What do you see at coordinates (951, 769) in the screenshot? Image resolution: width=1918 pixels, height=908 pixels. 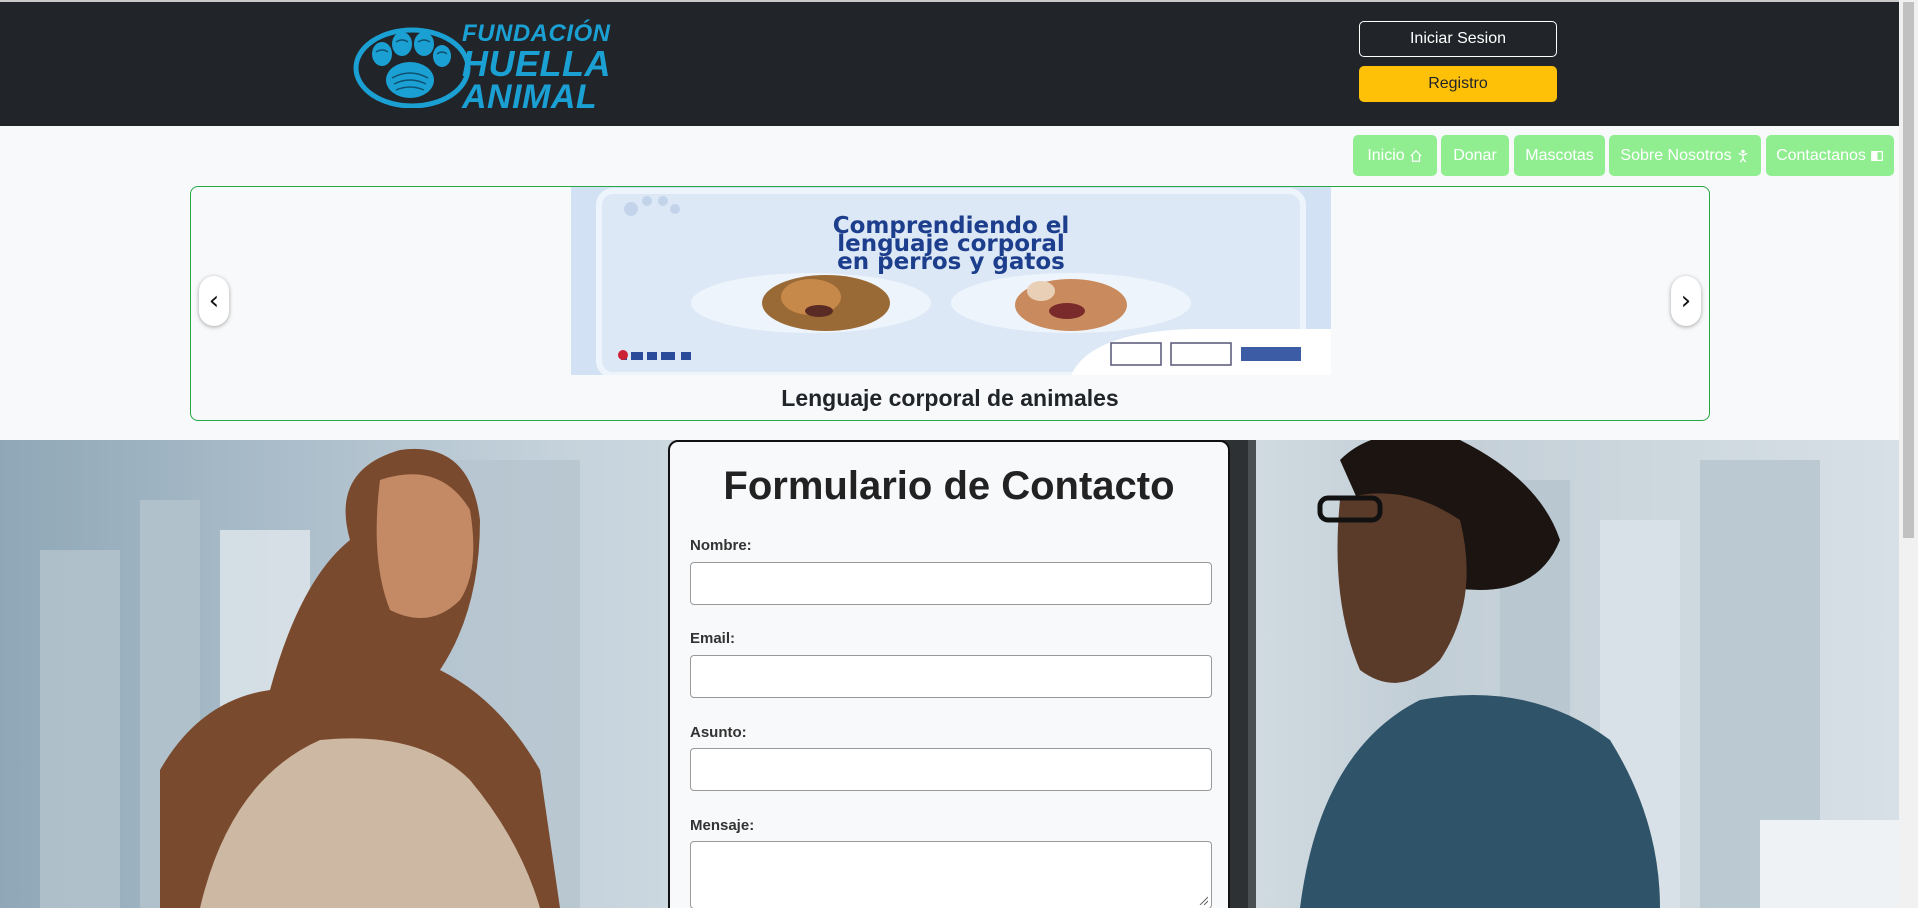 I see `subject-input` at bounding box center [951, 769].